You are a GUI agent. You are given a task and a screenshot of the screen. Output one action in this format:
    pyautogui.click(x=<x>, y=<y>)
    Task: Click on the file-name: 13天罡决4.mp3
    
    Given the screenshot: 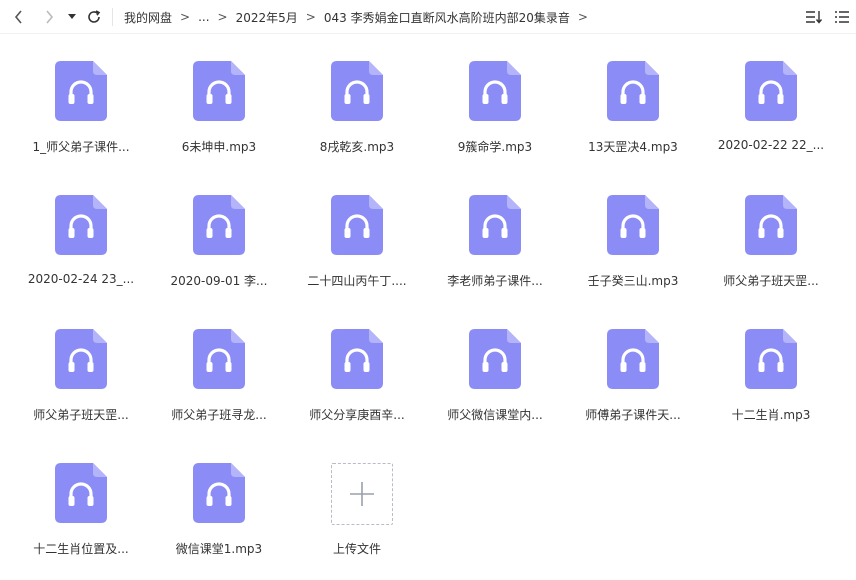 What is the action you would take?
    pyautogui.click(x=633, y=147)
    